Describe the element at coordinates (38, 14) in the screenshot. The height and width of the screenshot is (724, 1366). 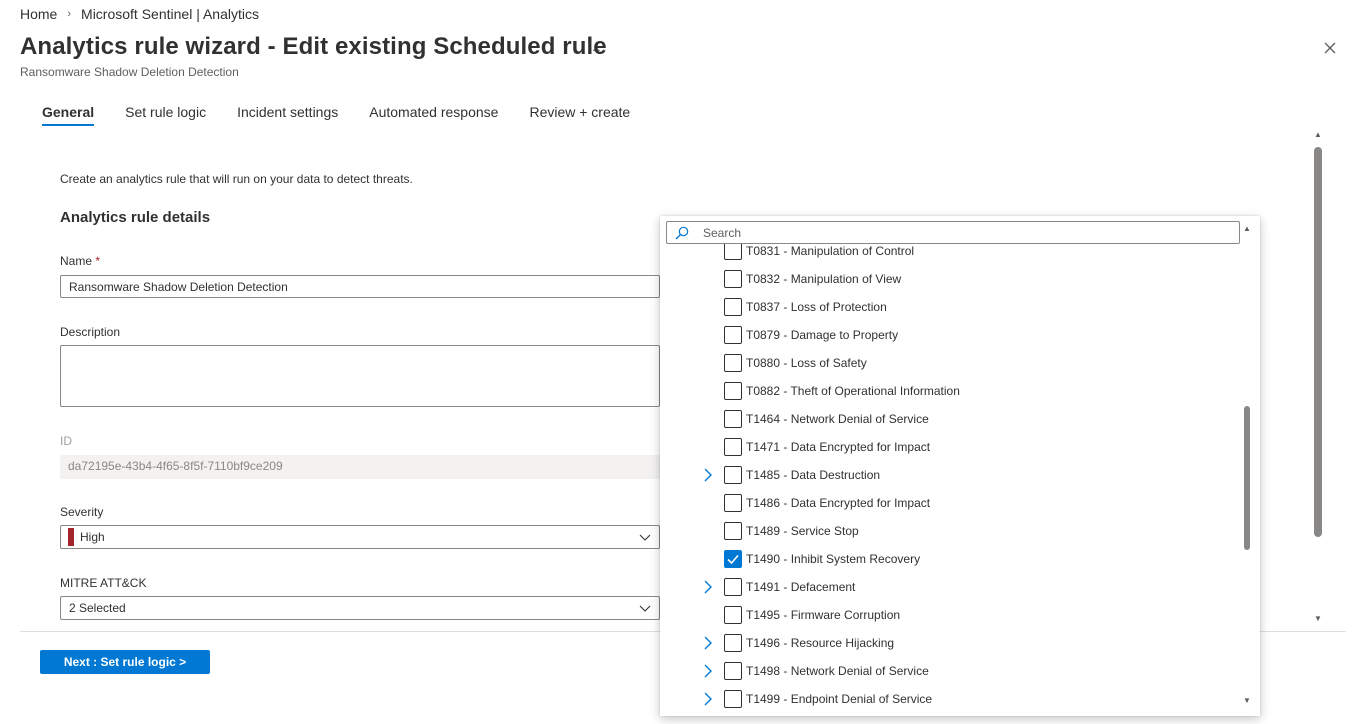
I see `breadcrumb-home-link: Home` at that location.